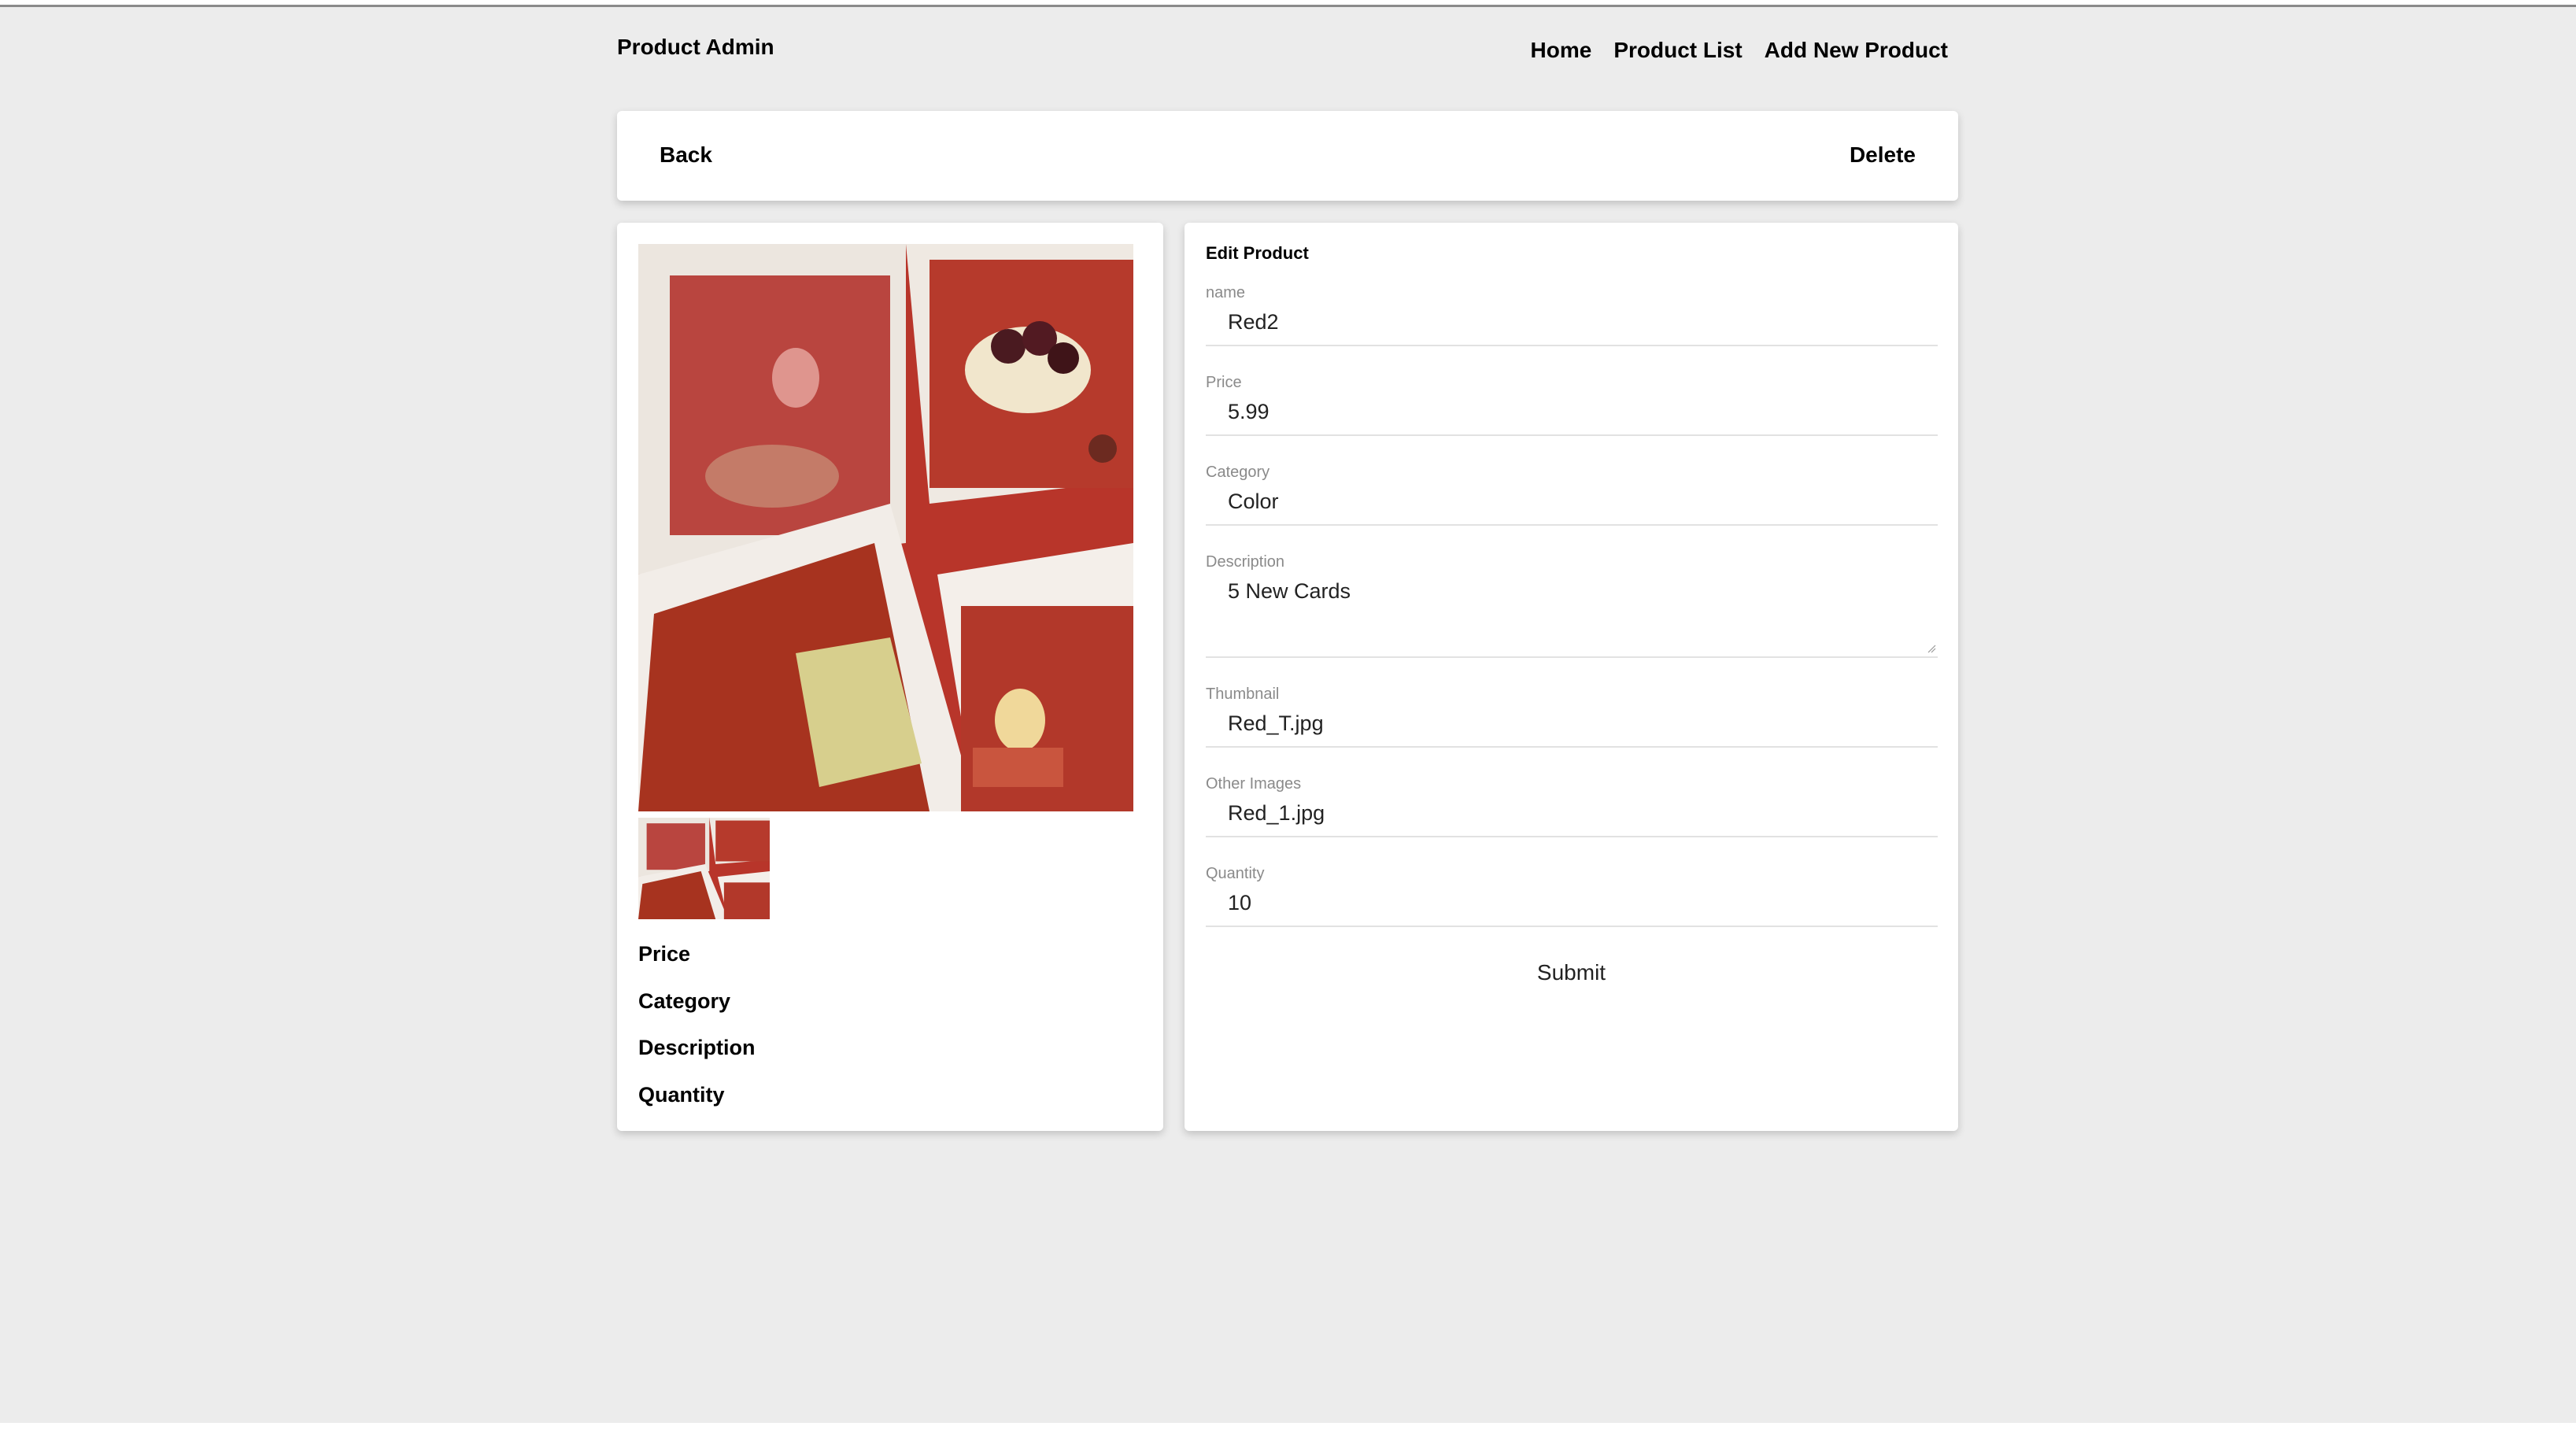 Image resolution: width=2576 pixels, height=1430 pixels. I want to click on action-toolbar: Back Delete, so click(1287, 156).